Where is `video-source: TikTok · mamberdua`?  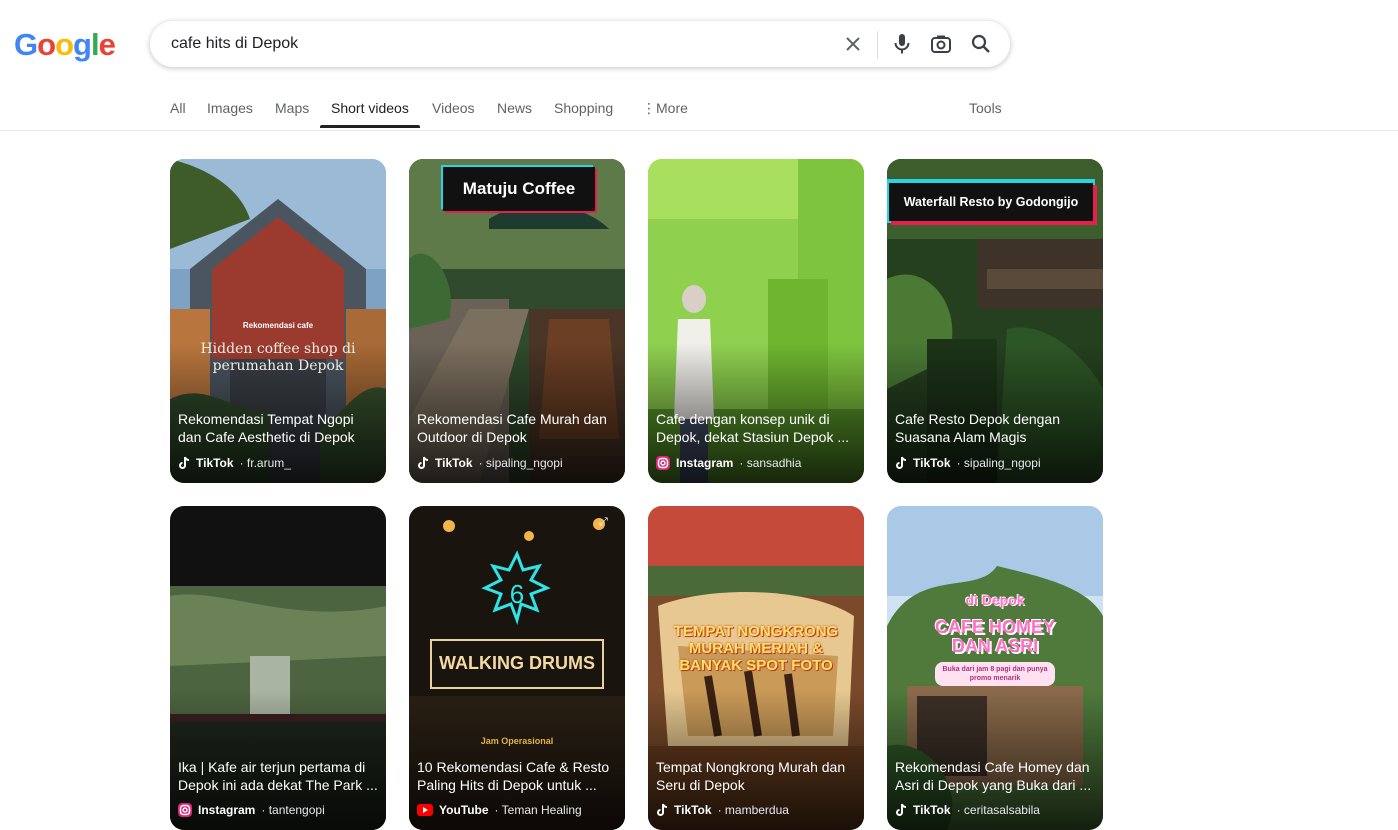 video-source: TikTok · mamberdua is located at coordinates (722, 810).